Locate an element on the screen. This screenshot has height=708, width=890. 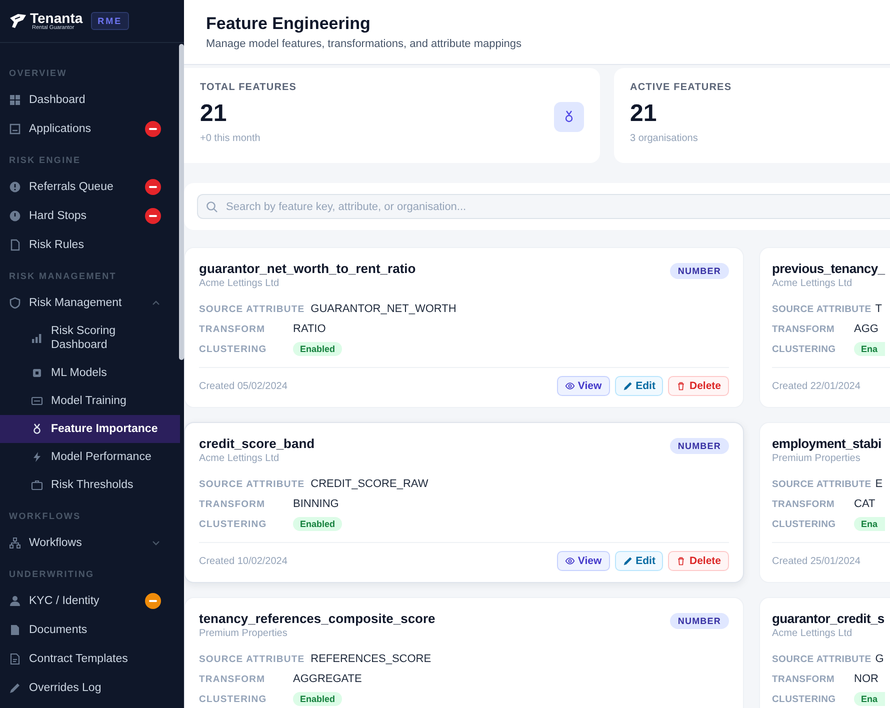
nav-item: Documents is located at coordinates (90, 629).